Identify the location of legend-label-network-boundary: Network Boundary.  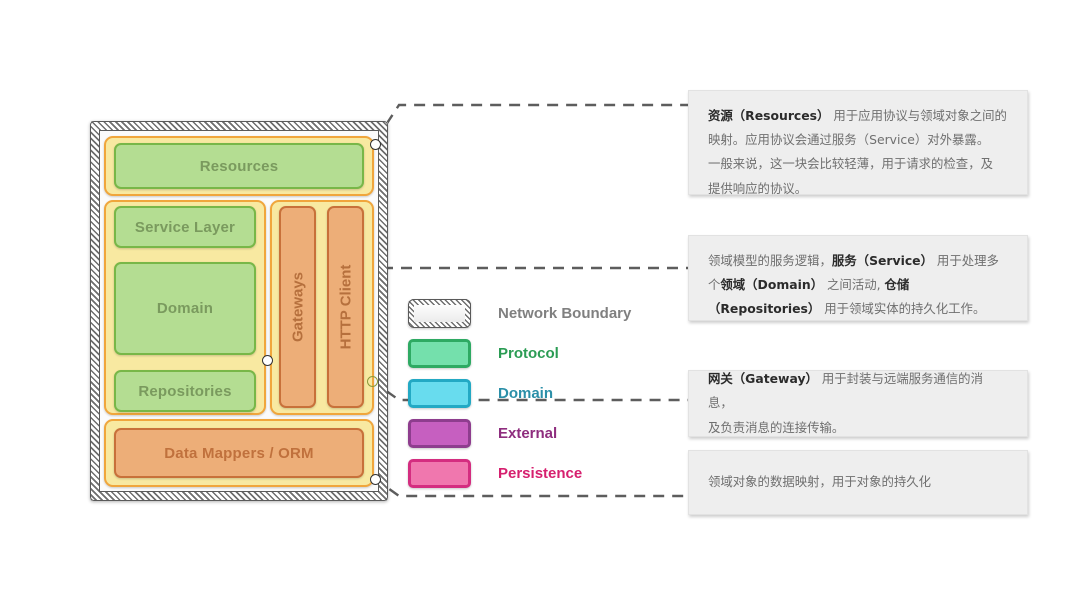
(565, 313).